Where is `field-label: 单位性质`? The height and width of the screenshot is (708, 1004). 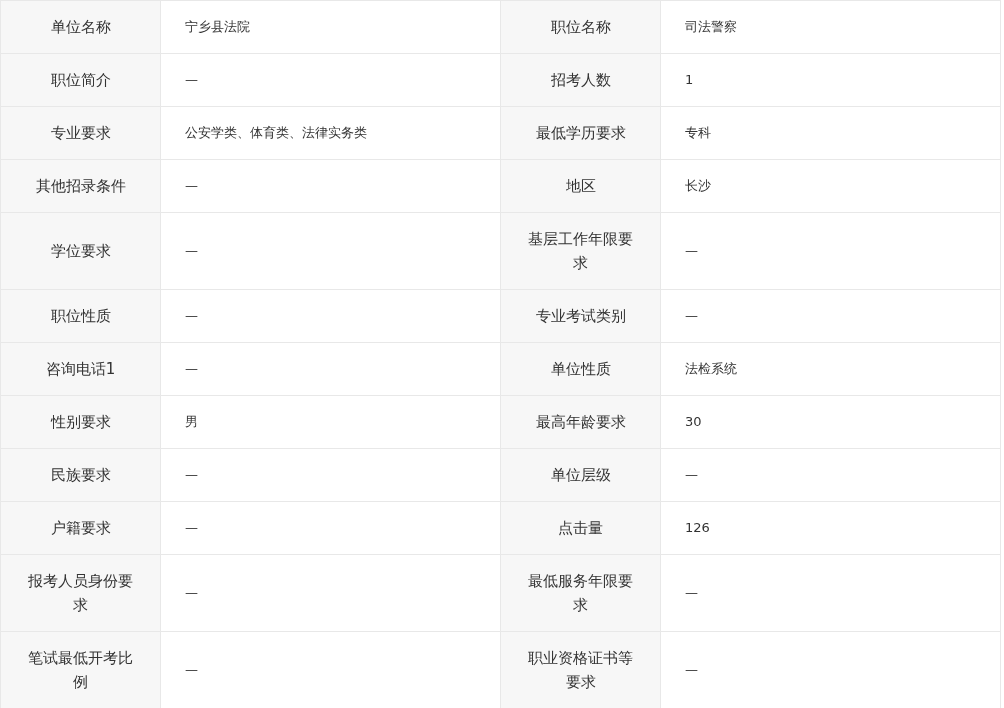
field-label: 单位性质 is located at coordinates (580, 369).